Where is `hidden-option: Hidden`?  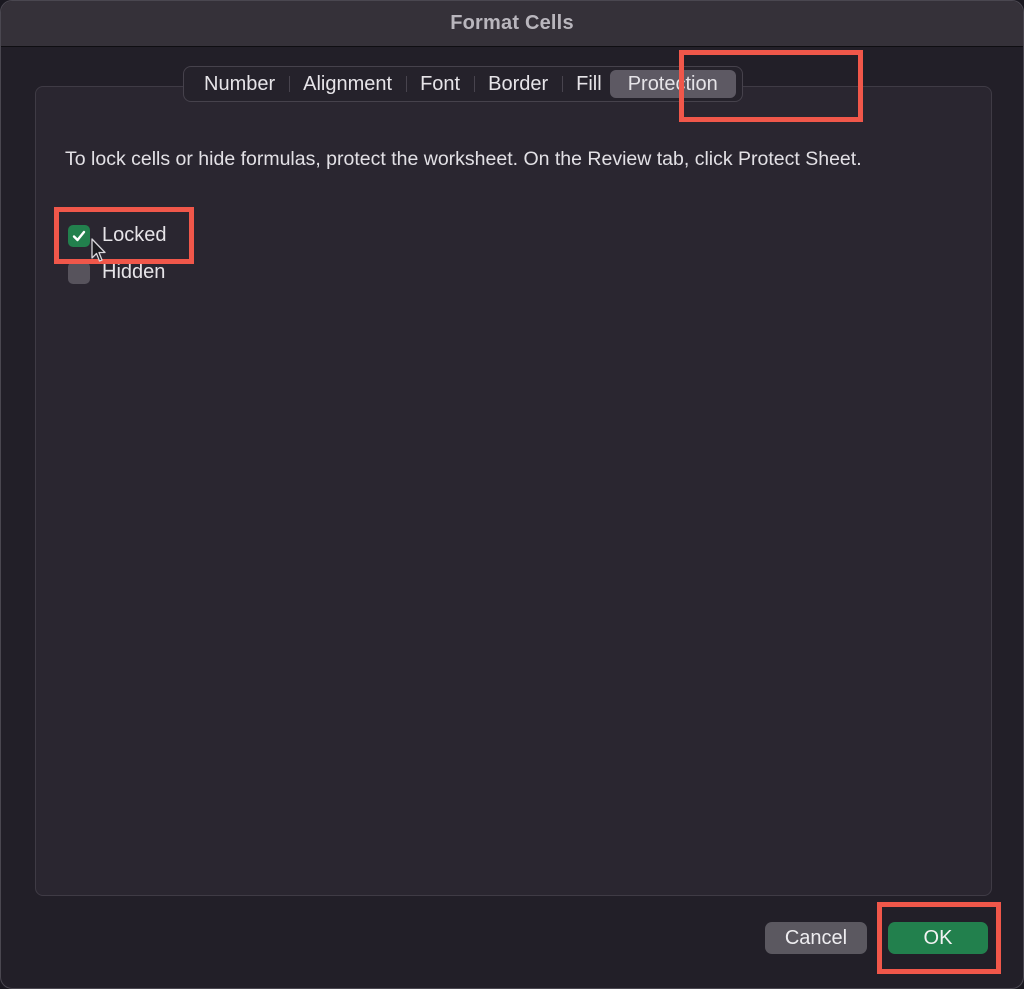
hidden-option: Hidden is located at coordinates (116, 272).